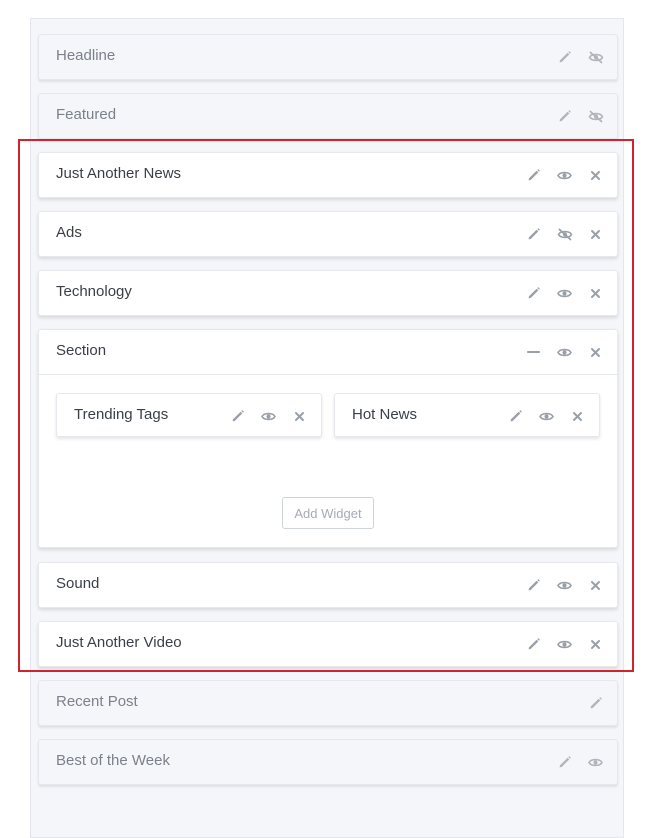 Image resolution: width=657 pixels, height=838 pixels. What do you see at coordinates (328, 762) in the screenshot?
I see `widget-best-of-the-week: Best of the Week` at bounding box center [328, 762].